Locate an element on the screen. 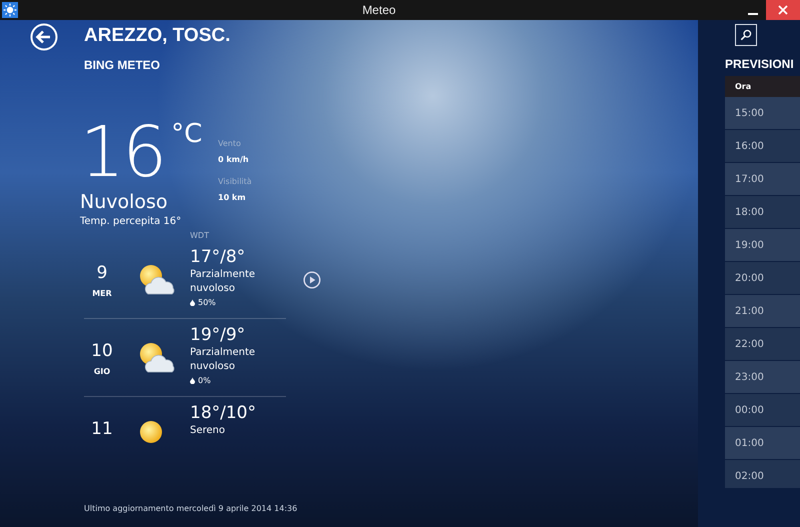 This screenshot has width=800, height=527. condition: Nuvoloso is located at coordinates (124, 202).